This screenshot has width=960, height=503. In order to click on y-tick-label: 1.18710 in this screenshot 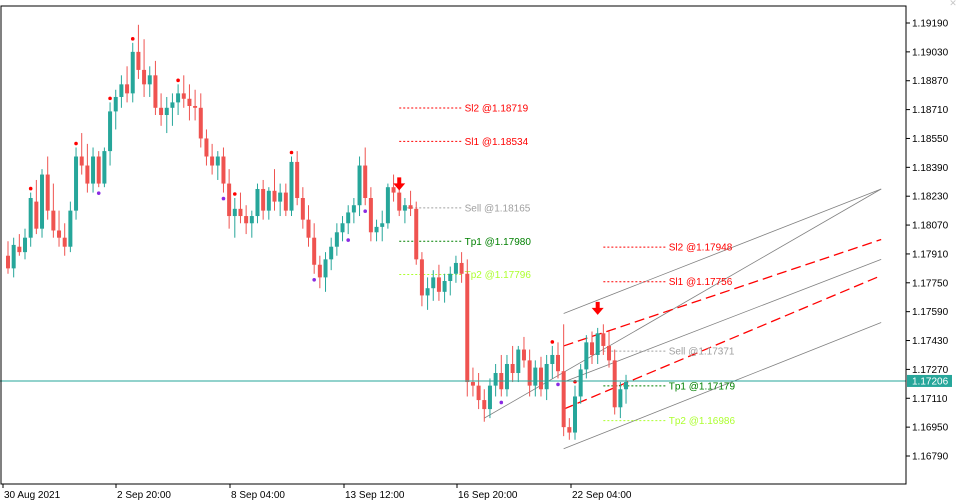, I will do `click(930, 110)`.